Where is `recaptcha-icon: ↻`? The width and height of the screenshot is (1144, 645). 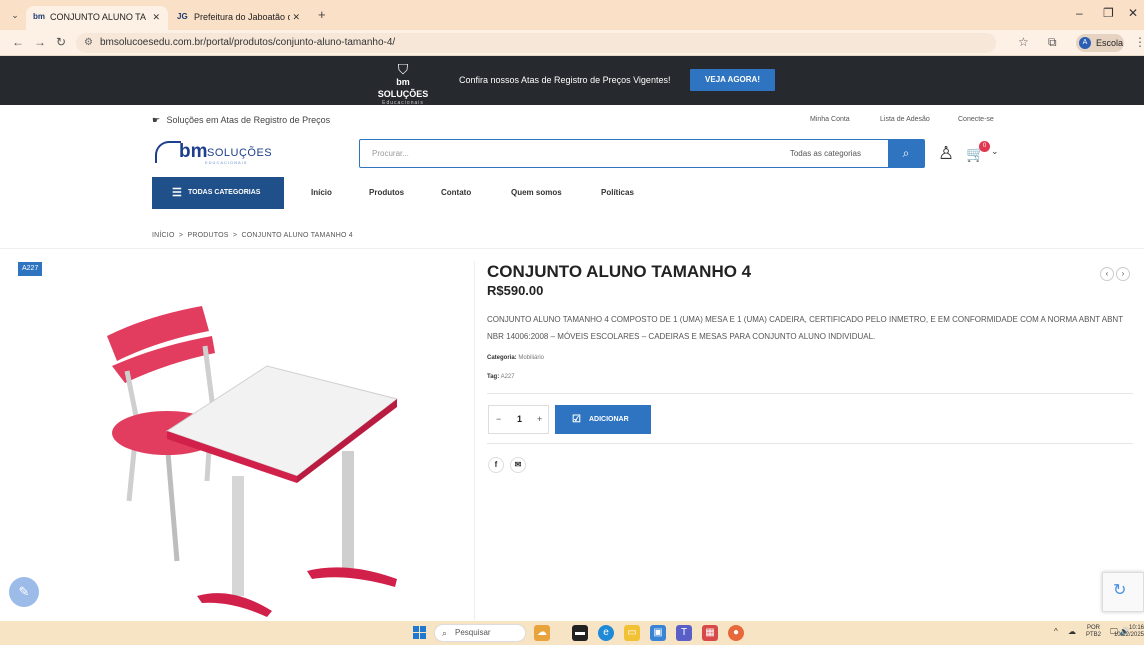
recaptcha-icon: ↻ is located at coordinates (1120, 590).